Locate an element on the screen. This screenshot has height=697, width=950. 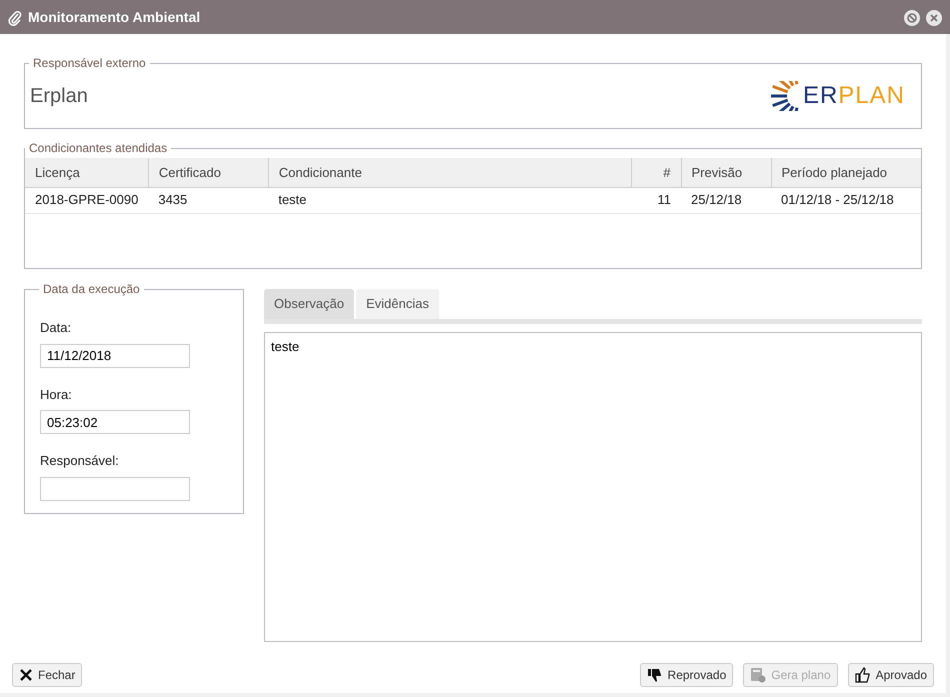
logo-text: ERPLAN is located at coordinates (853, 96).